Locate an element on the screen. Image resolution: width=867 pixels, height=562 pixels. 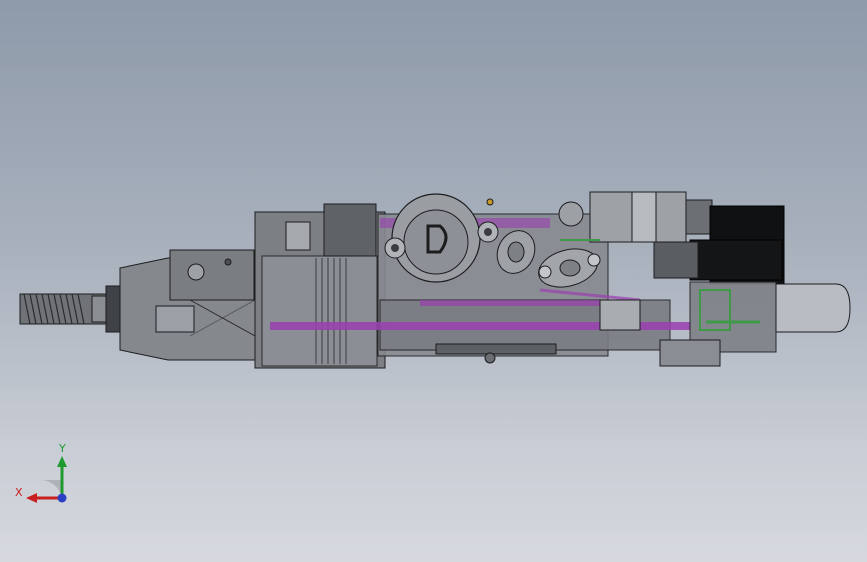
gearbox-housing is located at coordinates (320, 286).